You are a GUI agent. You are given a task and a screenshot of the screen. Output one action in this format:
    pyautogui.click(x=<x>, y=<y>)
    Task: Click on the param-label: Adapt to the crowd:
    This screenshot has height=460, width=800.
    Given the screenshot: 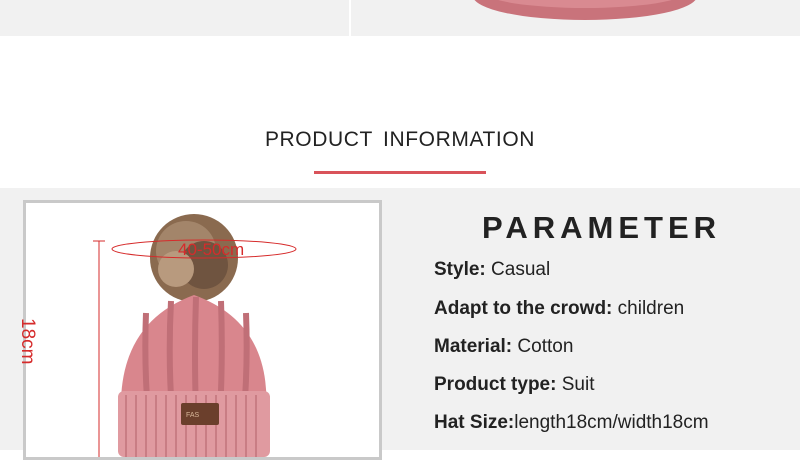 What is the action you would take?
    pyautogui.click(x=523, y=308)
    